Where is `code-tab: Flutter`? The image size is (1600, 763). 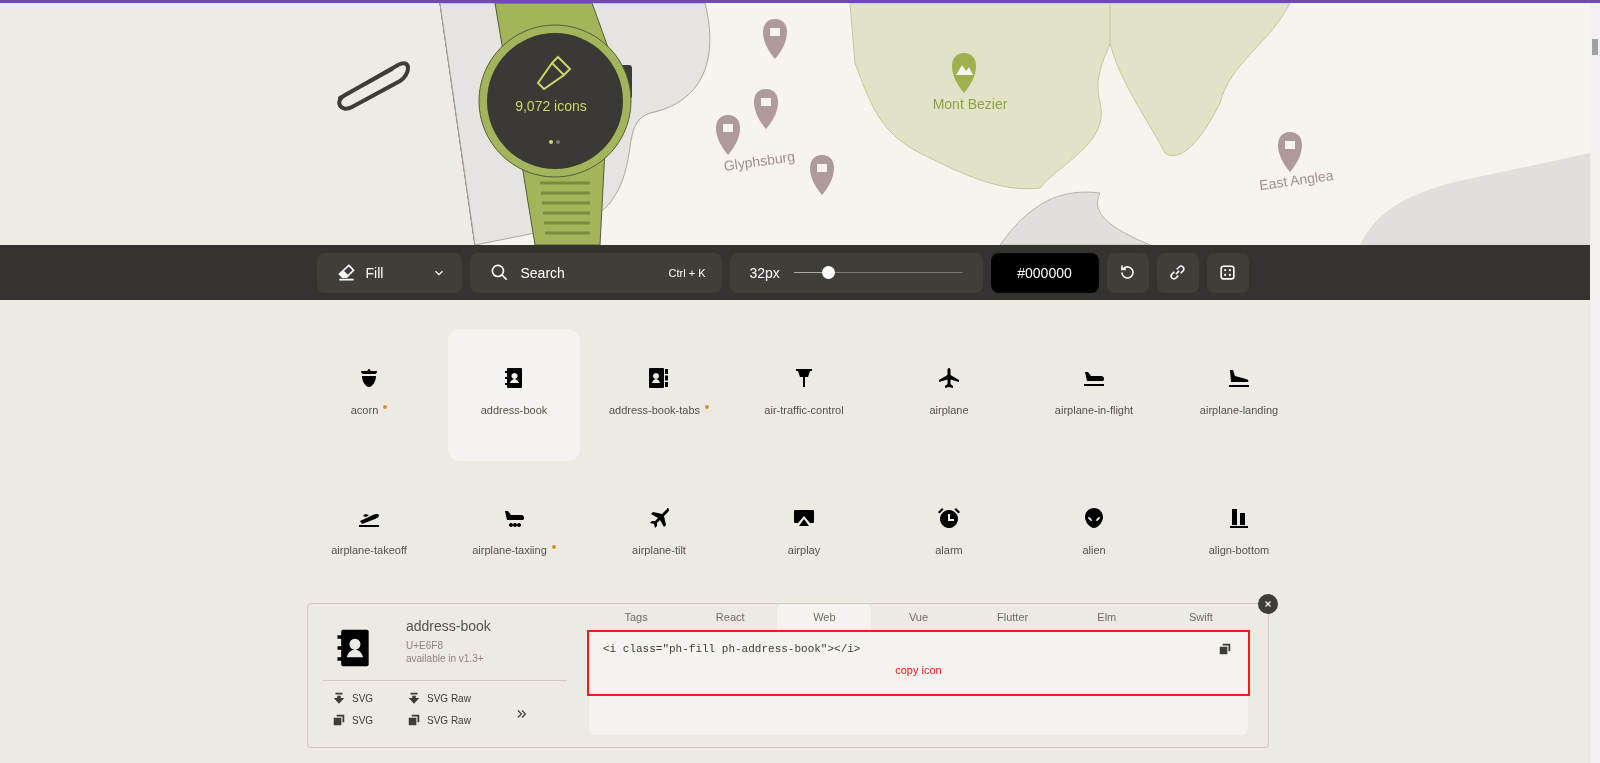
code-tab: Flutter is located at coordinates (1012, 617).